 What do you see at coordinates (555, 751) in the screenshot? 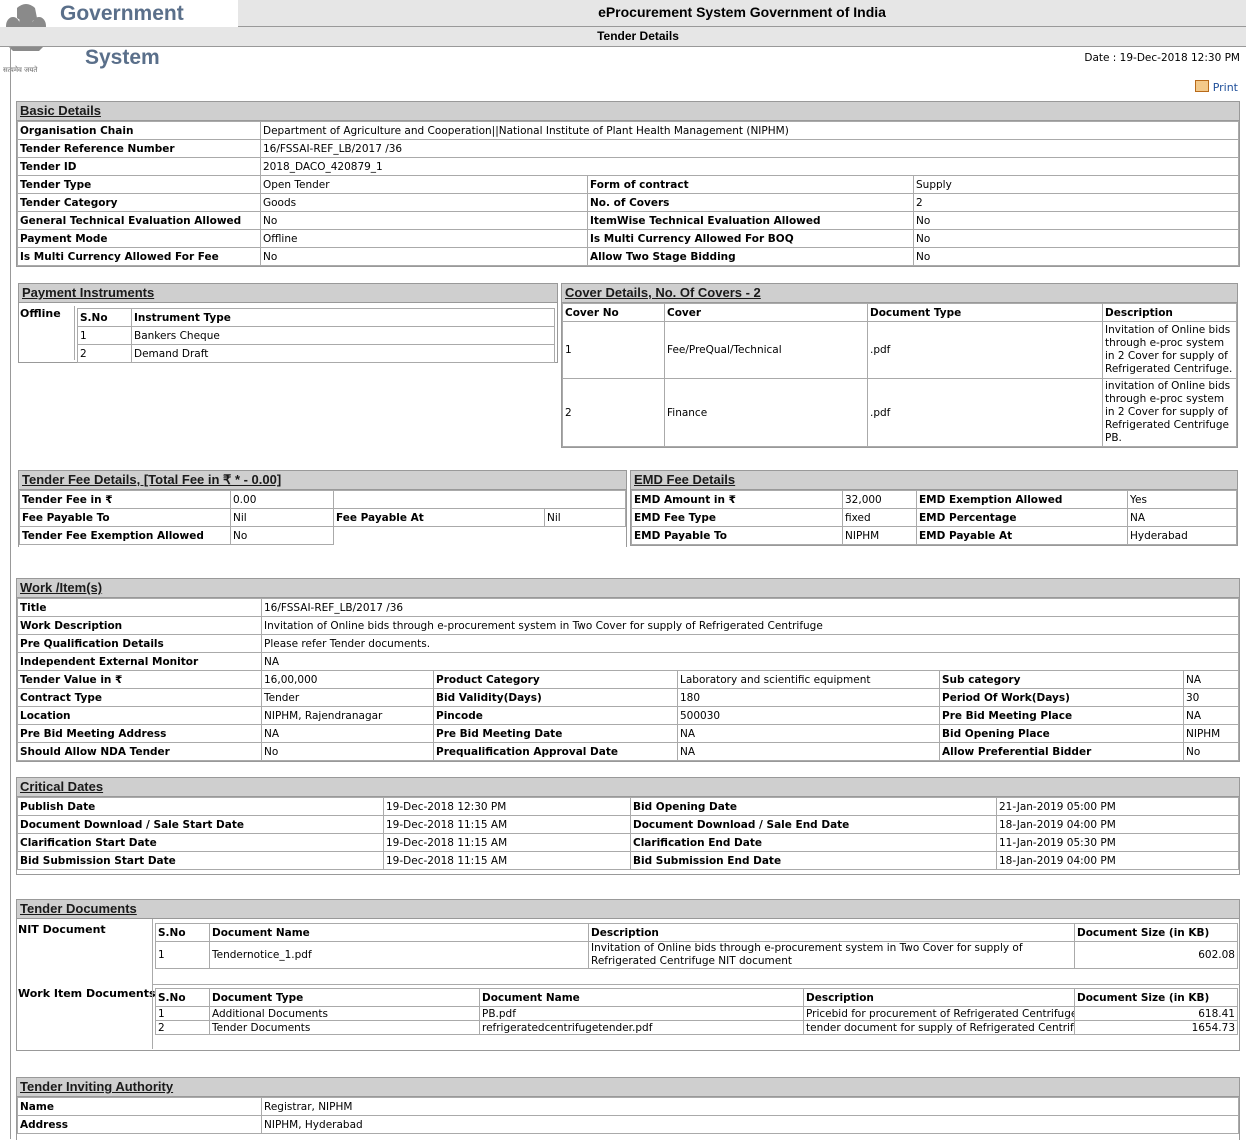
I see `label-prequal-date: Prequalification Approval Date` at bounding box center [555, 751].